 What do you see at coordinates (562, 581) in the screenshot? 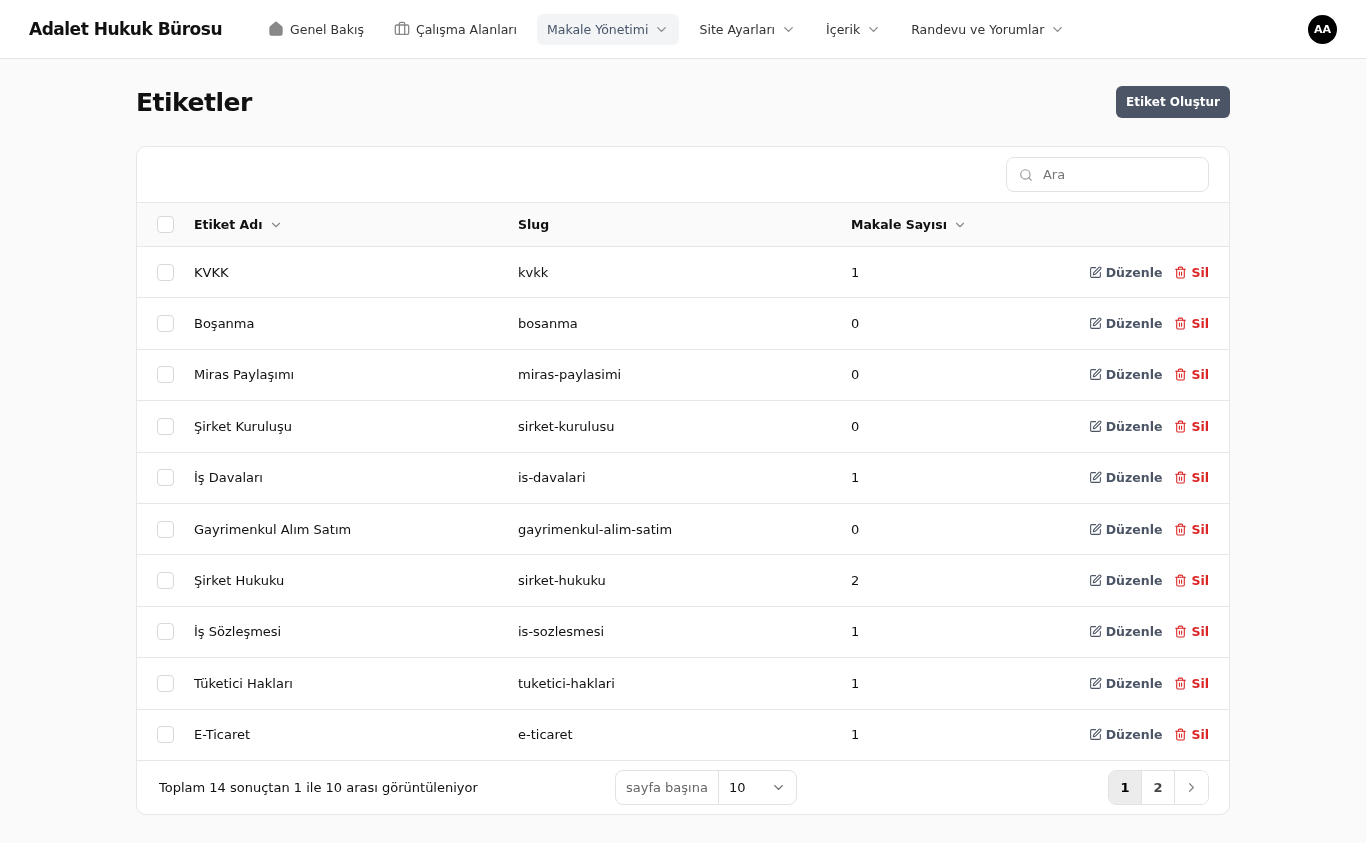
I see `table-cell-text: sirket-hukuku` at bounding box center [562, 581].